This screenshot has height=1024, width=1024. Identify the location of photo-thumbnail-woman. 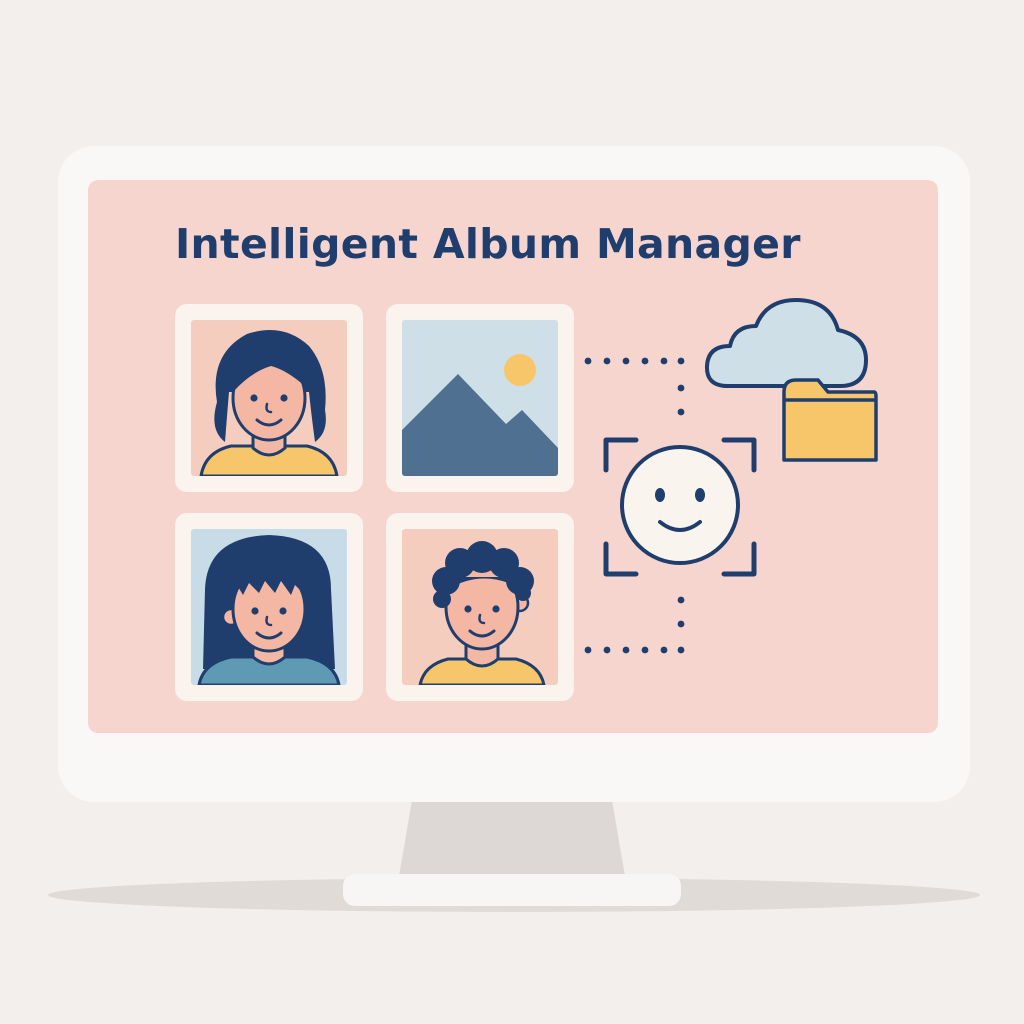
(269, 607).